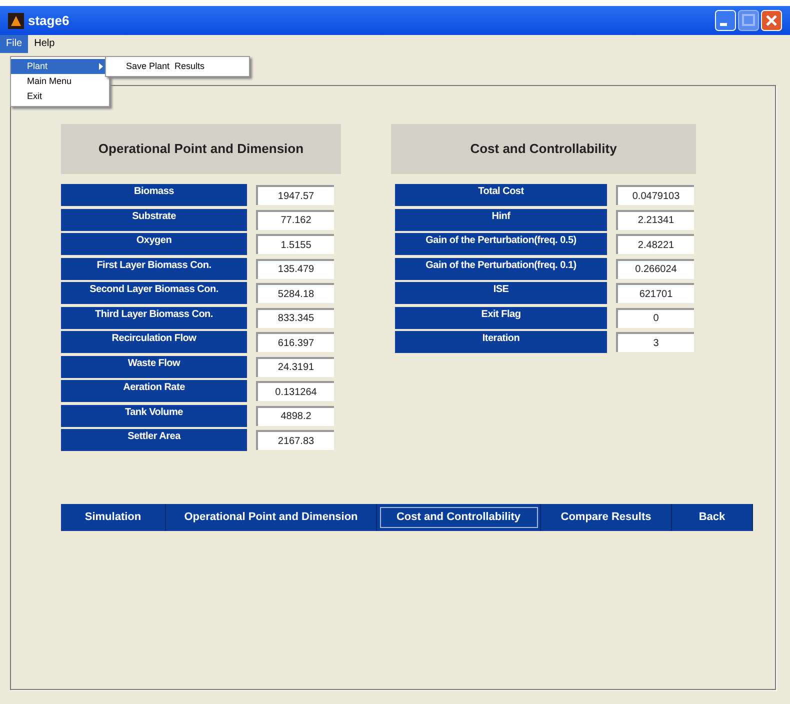  Describe the element at coordinates (154, 219) in the screenshot. I see `field-label: Substrate` at that location.